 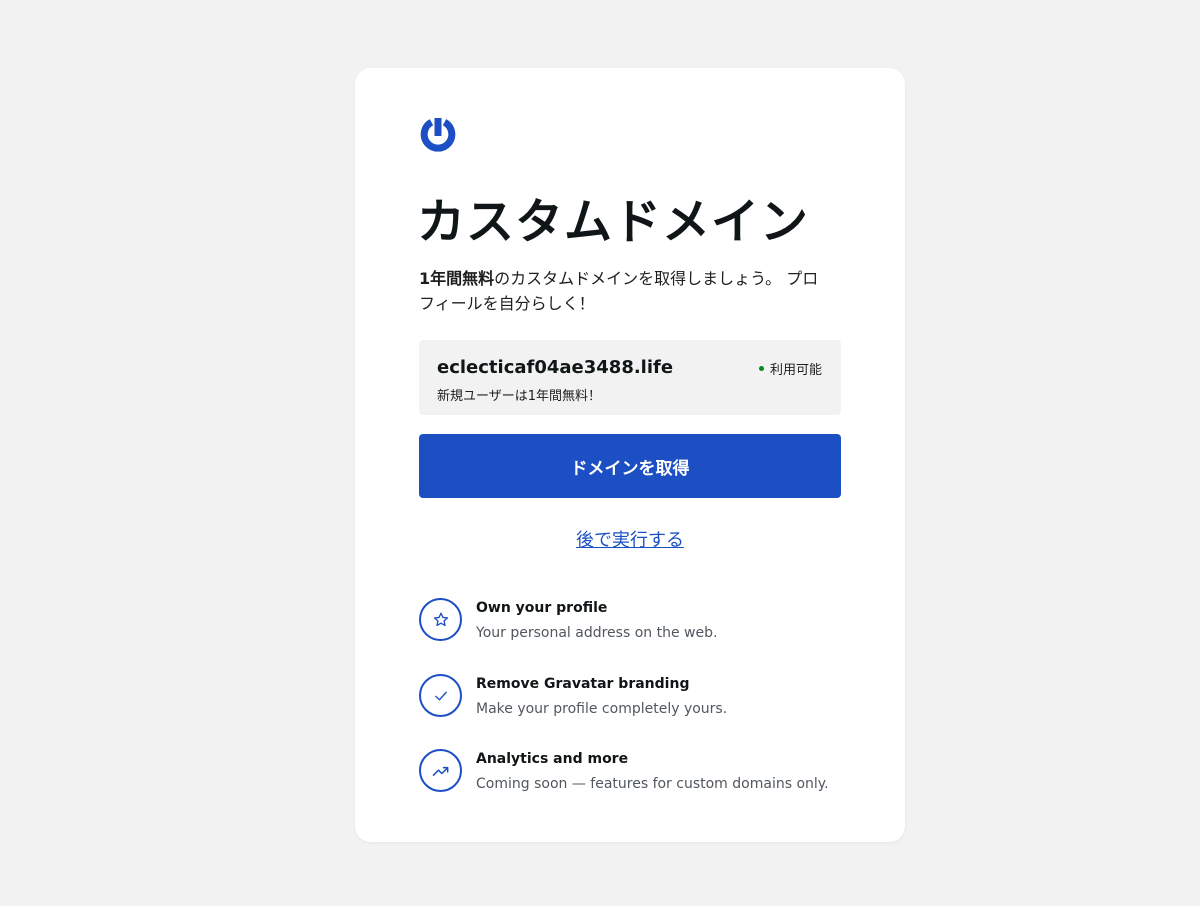 I want to click on feature-title: Remove Gravatar branding, so click(x=583, y=684).